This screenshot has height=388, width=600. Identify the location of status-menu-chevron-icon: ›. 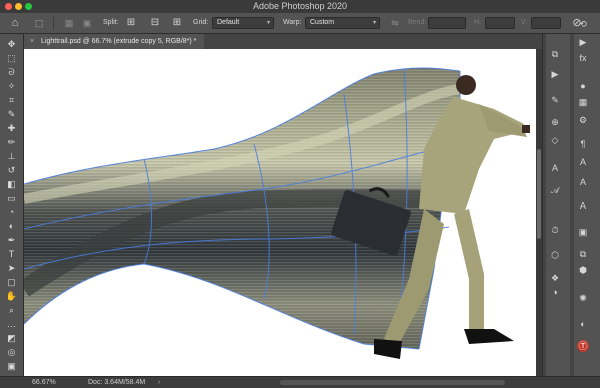
(159, 382).